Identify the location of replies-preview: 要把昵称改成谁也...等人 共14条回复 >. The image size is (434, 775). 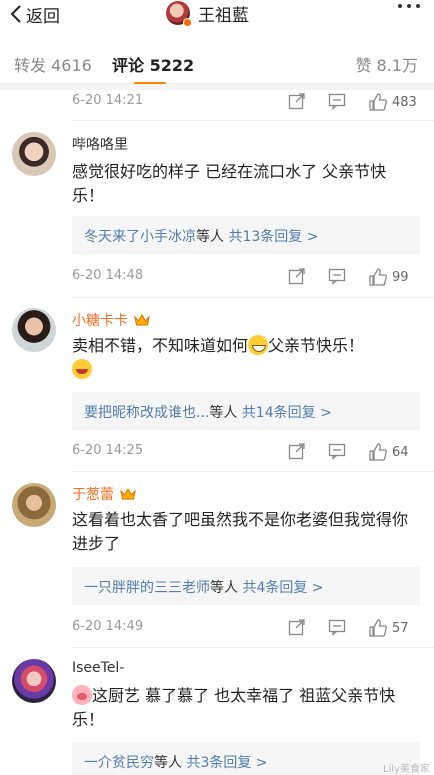
(246, 411).